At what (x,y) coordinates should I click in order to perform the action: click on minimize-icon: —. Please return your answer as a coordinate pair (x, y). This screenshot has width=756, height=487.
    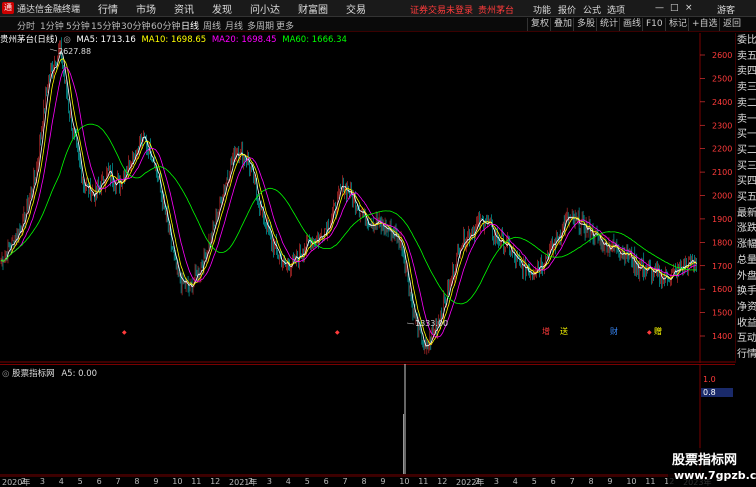
    Looking at the image, I should click on (659, 8).